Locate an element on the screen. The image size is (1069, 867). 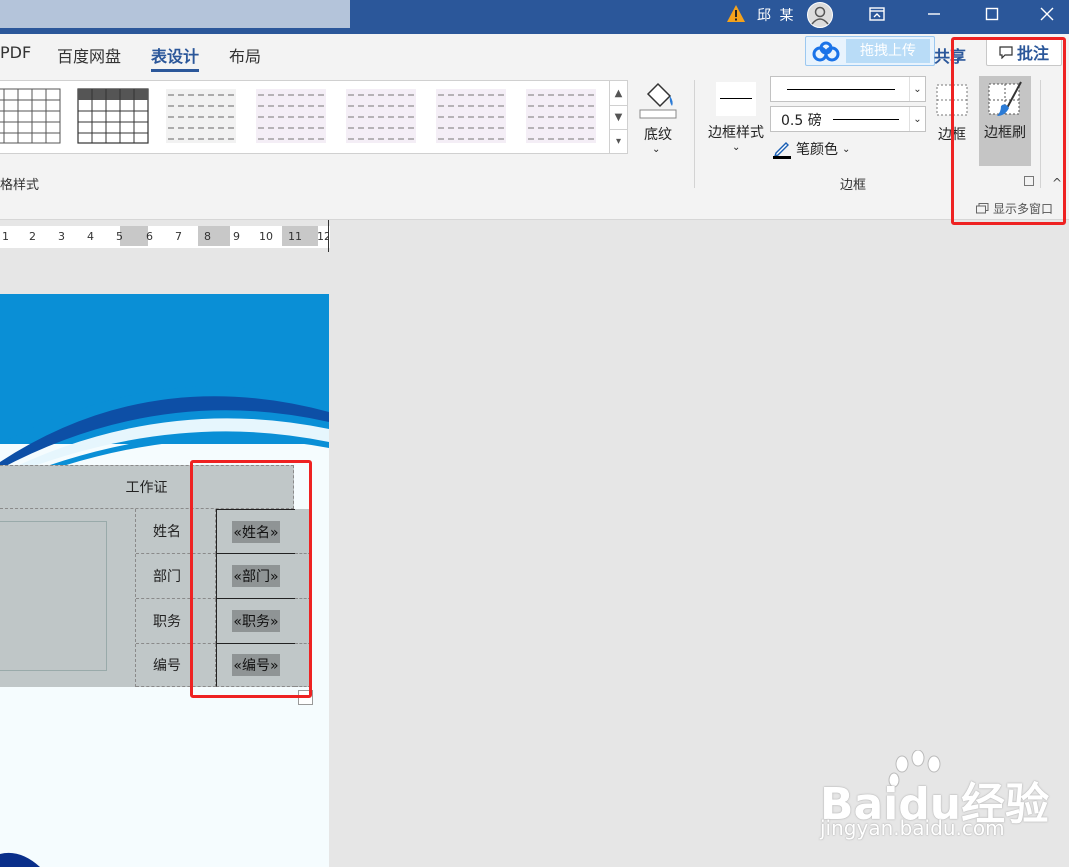
pen-color-button: 笔颜色 ⌄ is located at coordinates (811, 149).